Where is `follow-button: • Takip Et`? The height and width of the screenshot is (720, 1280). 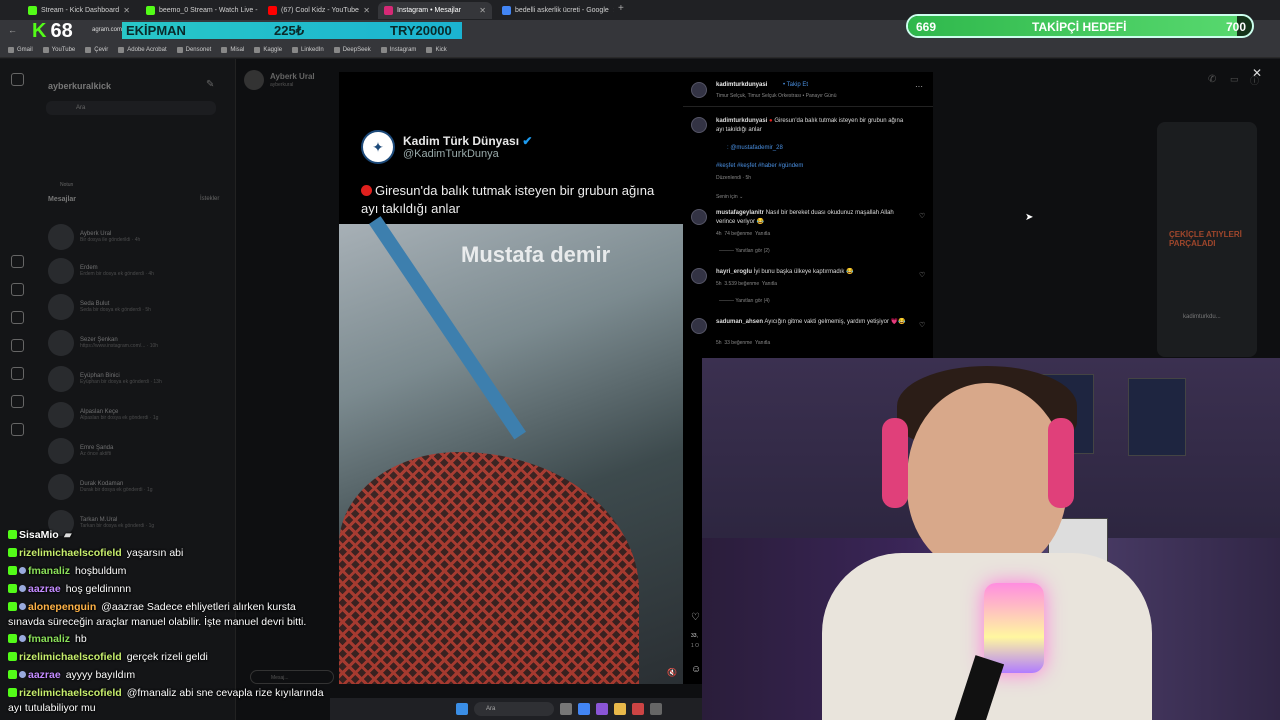
follow-button: • Takip Et is located at coordinates (795, 85).